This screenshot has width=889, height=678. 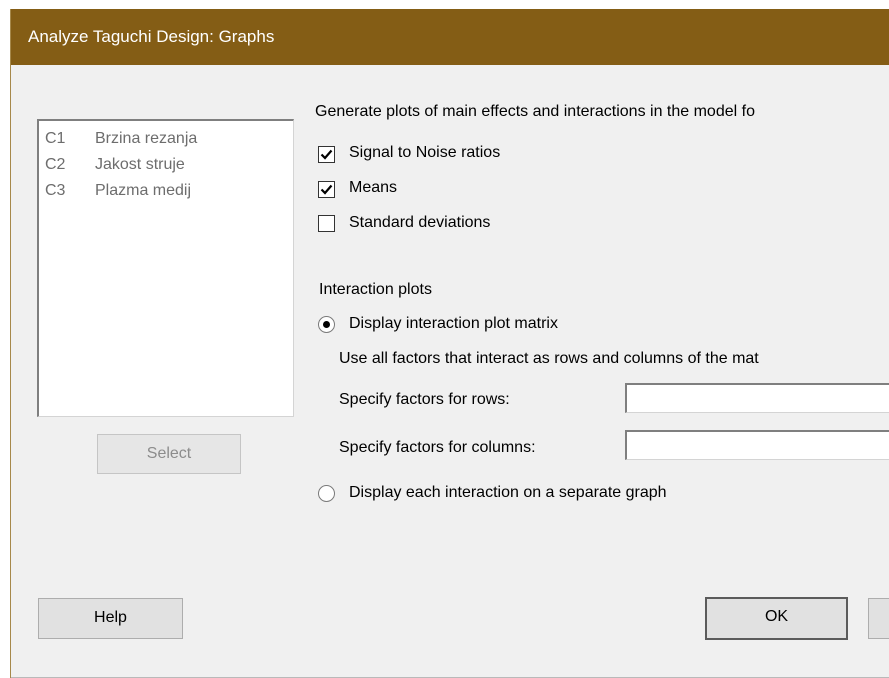 I want to click on window-title: Analyze Taguchi Design: Graphs, so click(x=151, y=36).